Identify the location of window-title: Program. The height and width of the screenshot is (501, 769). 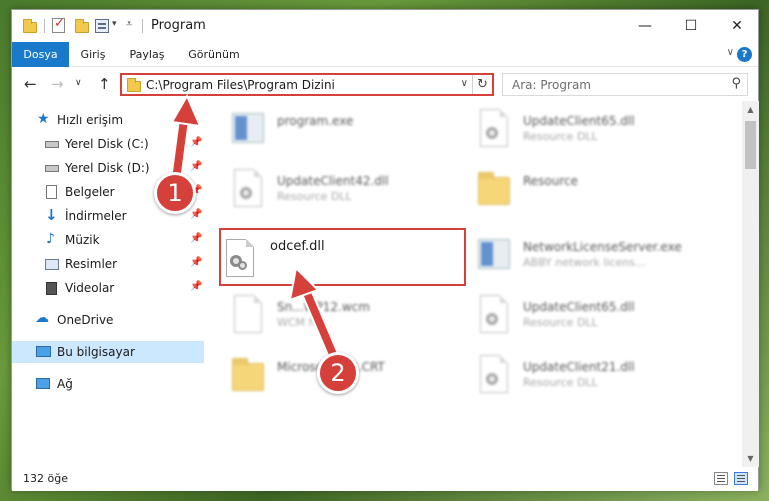
(178, 25).